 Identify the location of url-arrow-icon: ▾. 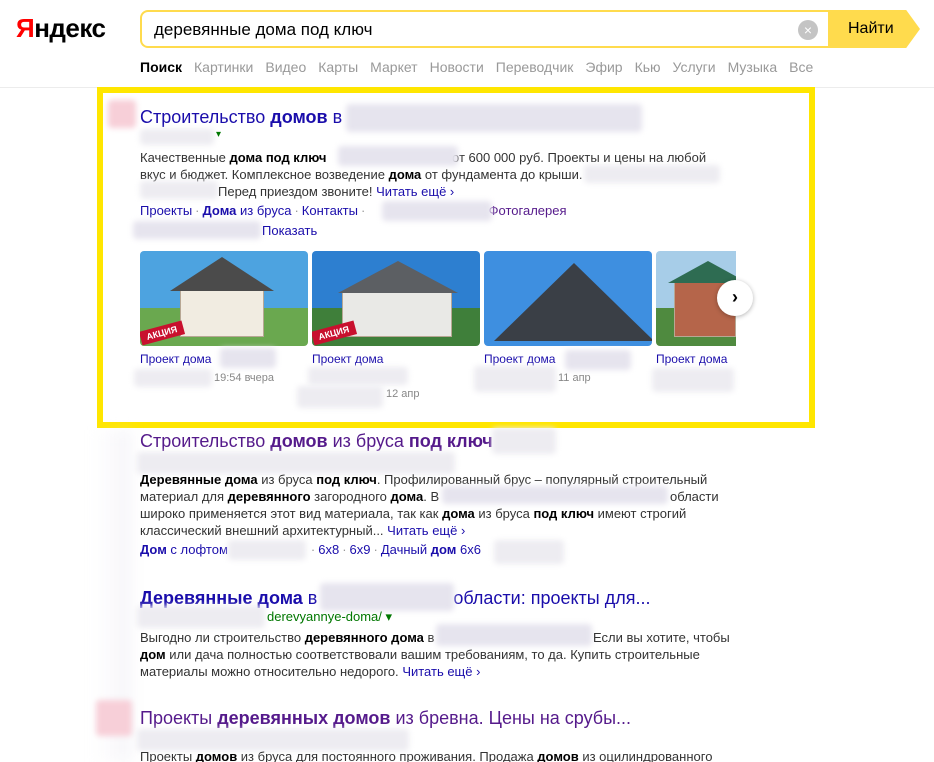
(218, 134).